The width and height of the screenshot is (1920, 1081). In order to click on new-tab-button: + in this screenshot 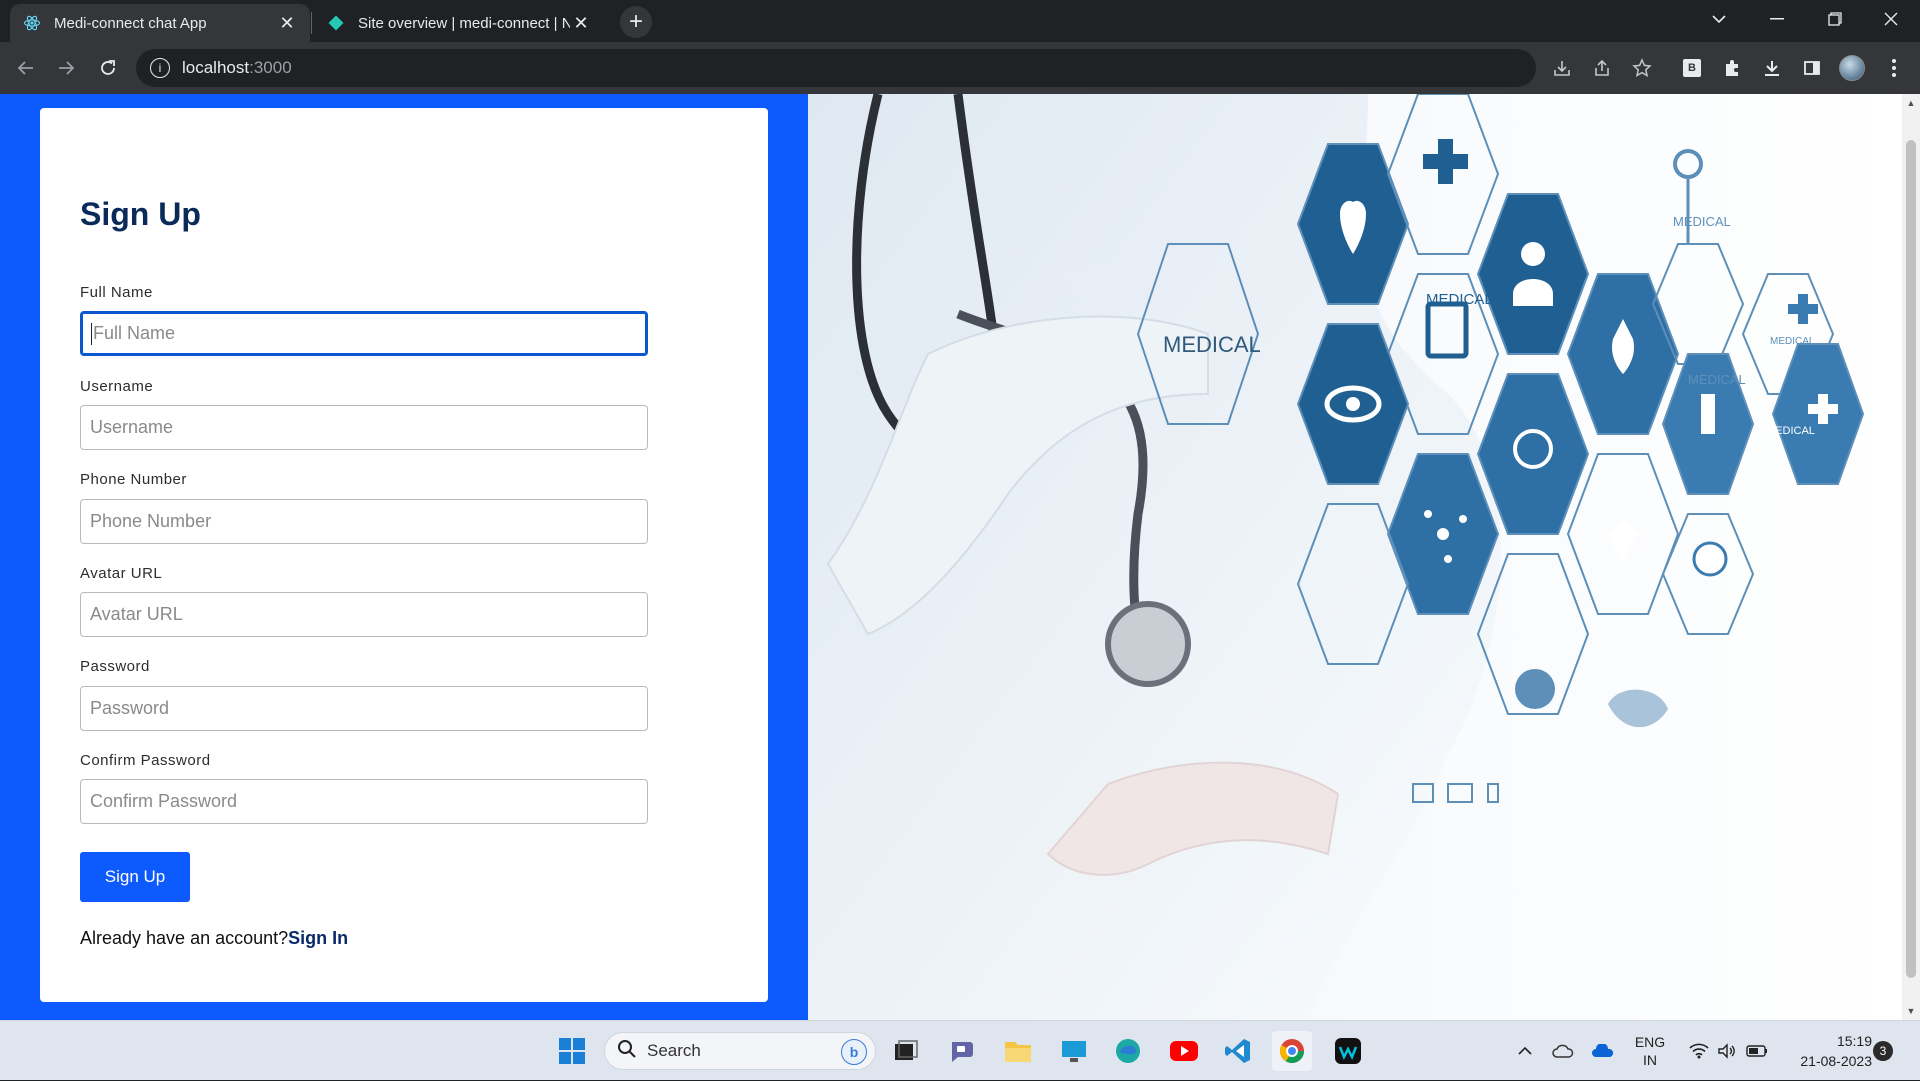, I will do `click(636, 22)`.